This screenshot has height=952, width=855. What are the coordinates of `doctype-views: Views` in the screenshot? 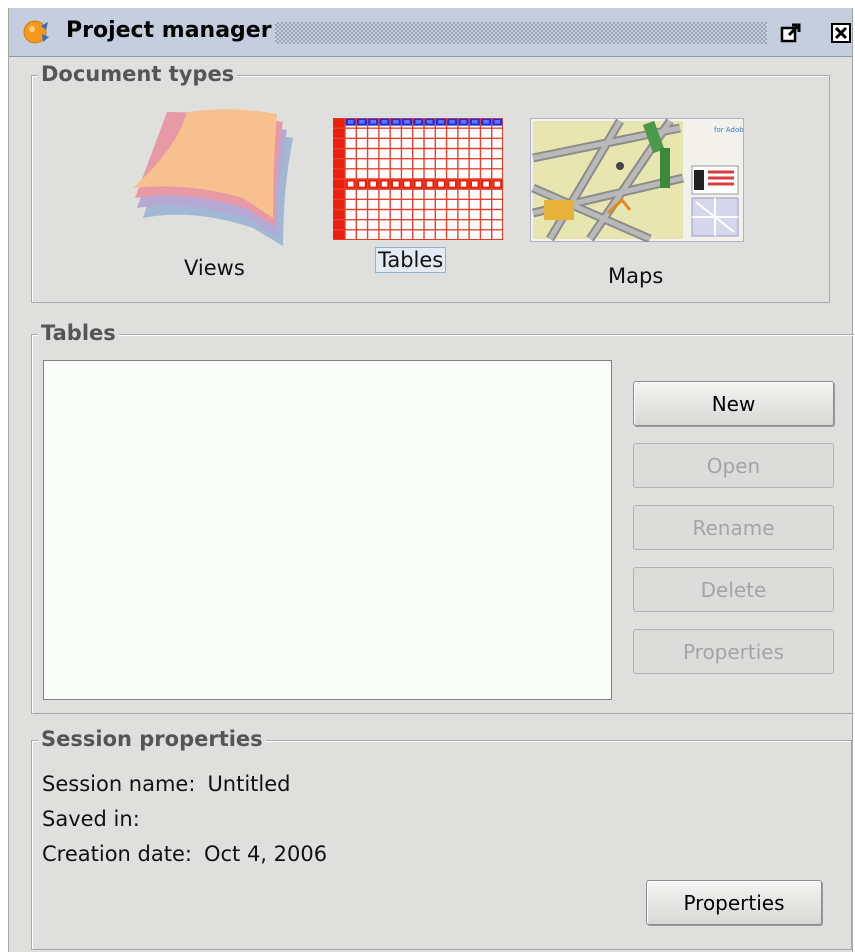 It's located at (217, 198).